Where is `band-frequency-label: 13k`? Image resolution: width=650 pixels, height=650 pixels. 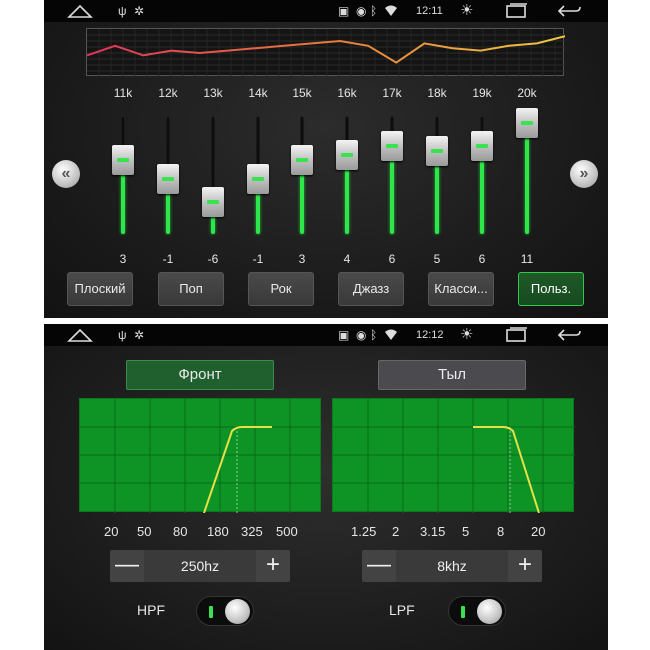 band-frequency-label: 13k is located at coordinates (213, 93).